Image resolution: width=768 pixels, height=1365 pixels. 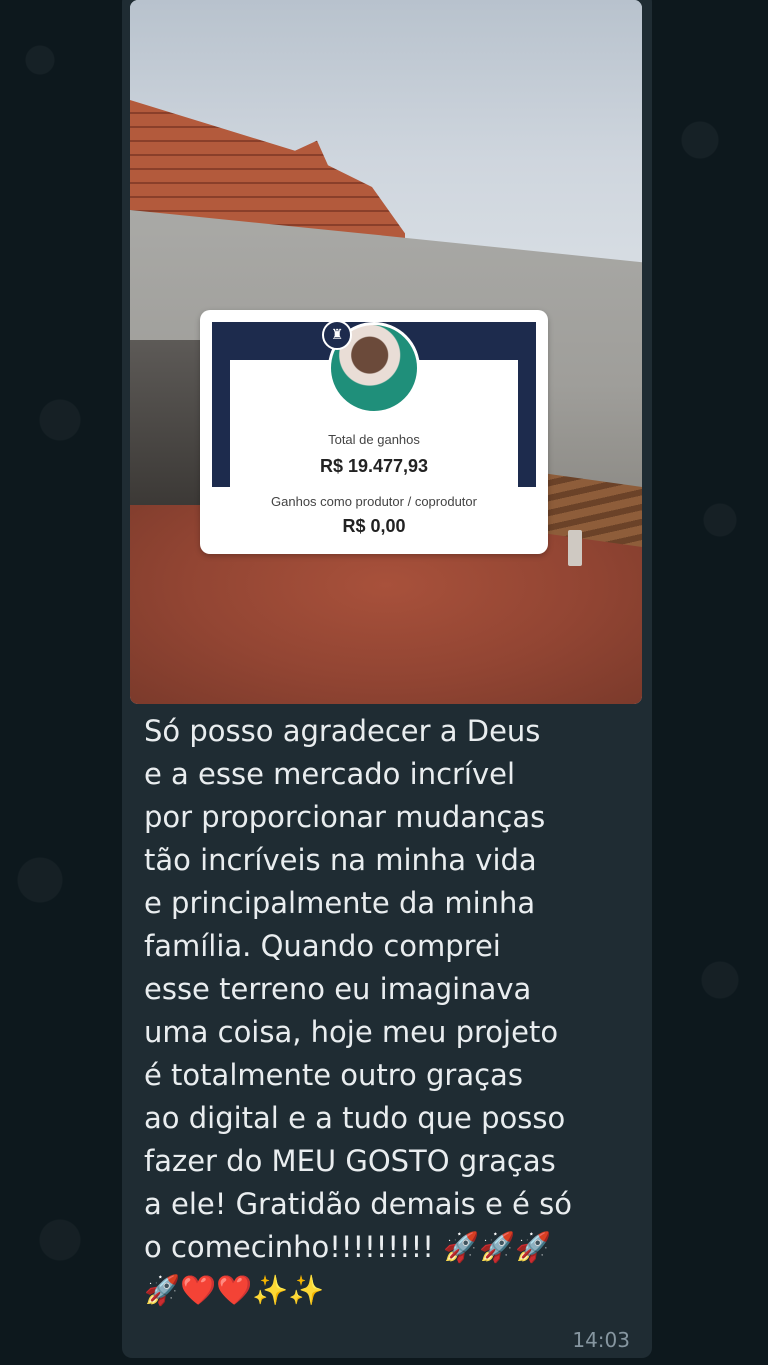 What do you see at coordinates (374, 526) in the screenshot?
I see `producer-earnings-value: R$ 0,00` at bounding box center [374, 526].